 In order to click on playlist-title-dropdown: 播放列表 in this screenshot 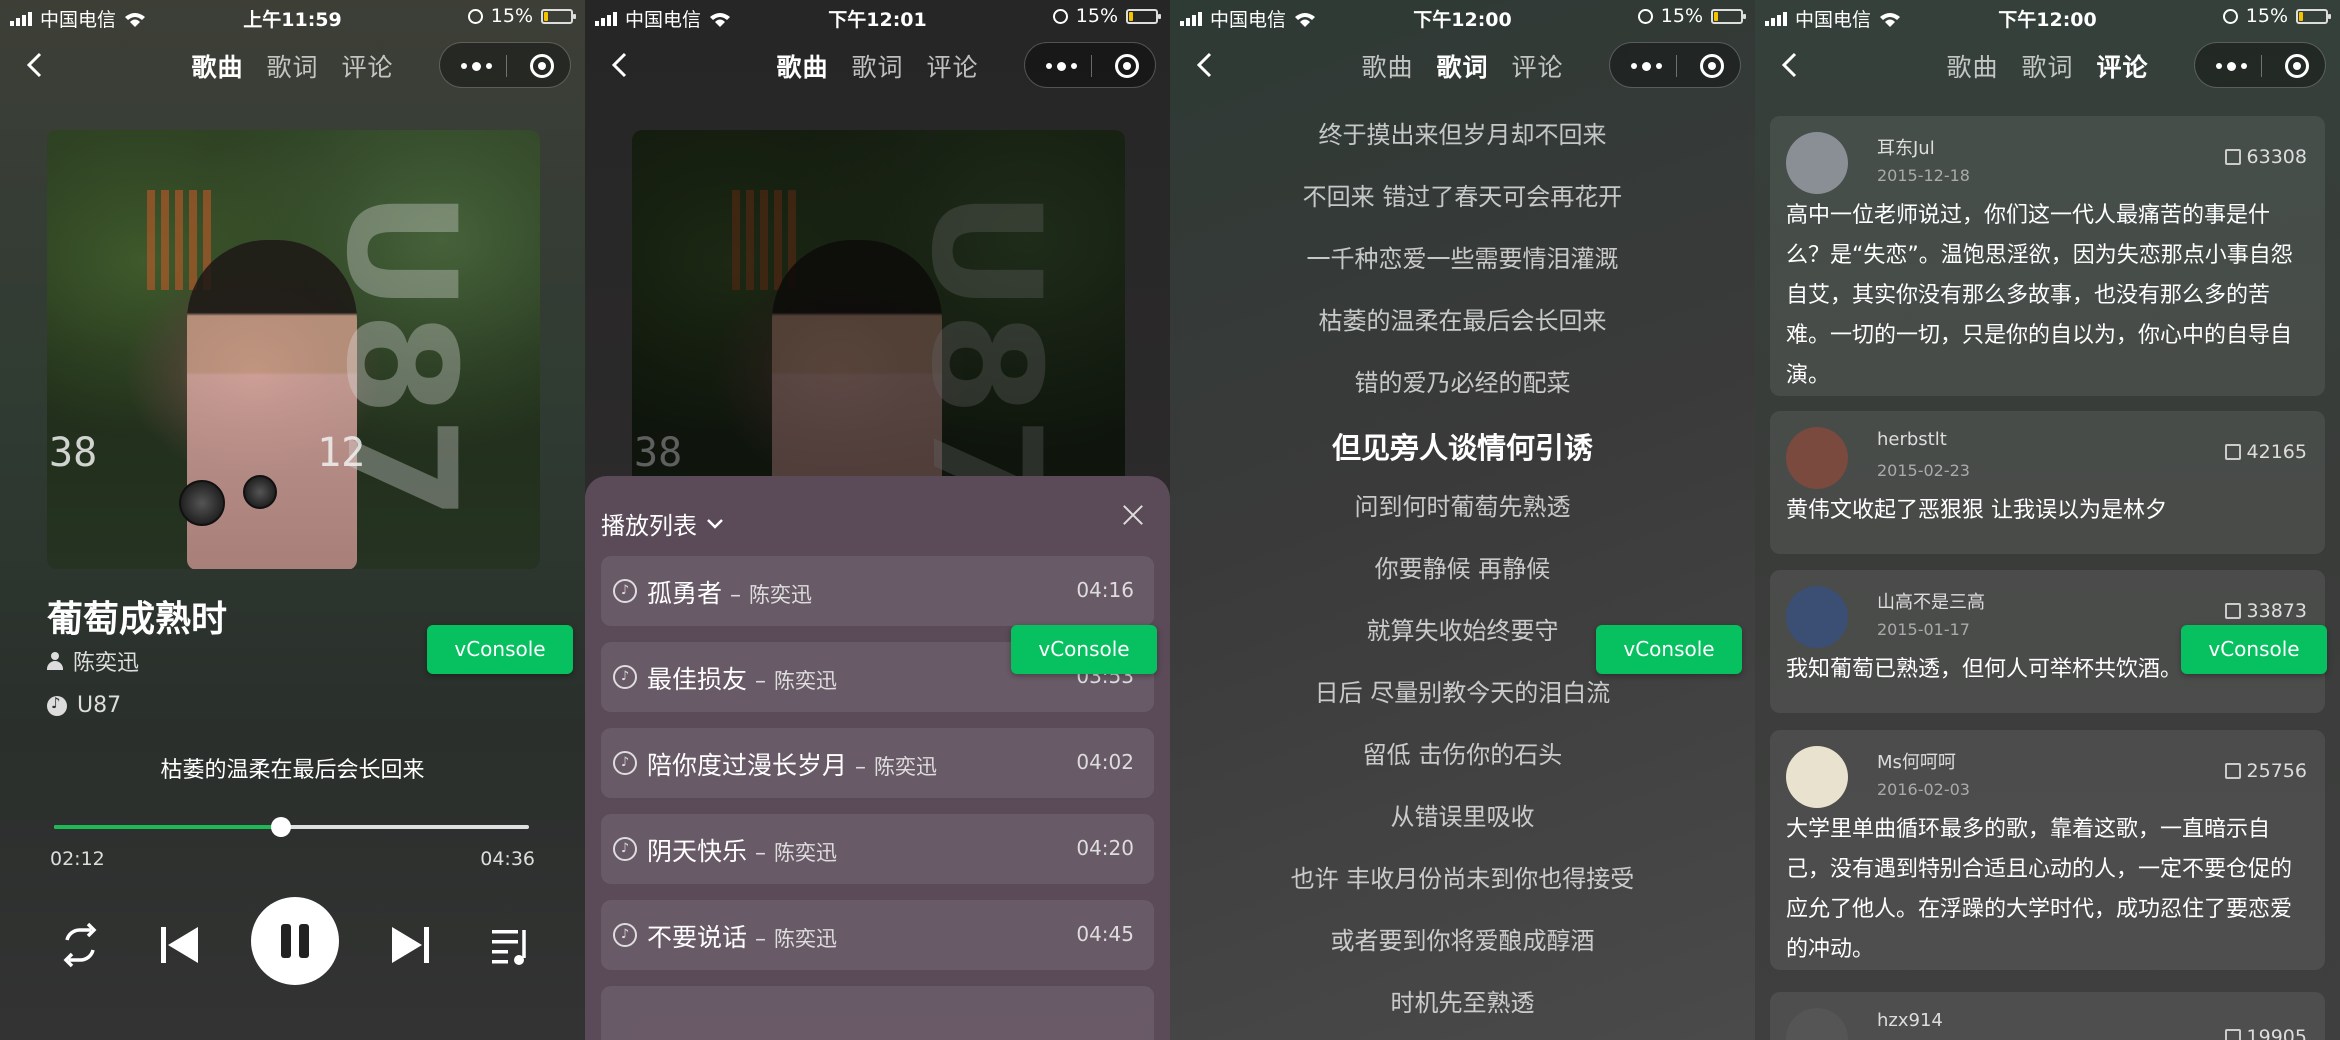, I will do `click(663, 523)`.